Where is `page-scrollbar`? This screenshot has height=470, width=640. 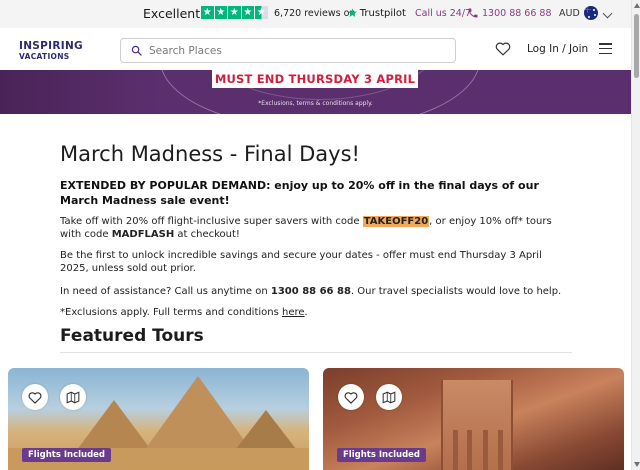 page-scrollbar is located at coordinates (635, 235).